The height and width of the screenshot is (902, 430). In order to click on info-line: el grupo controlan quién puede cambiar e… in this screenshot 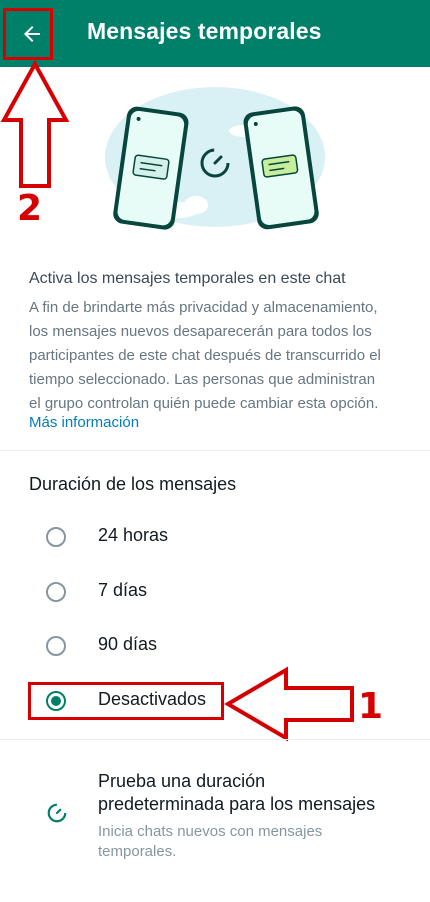, I will do `click(204, 403)`.